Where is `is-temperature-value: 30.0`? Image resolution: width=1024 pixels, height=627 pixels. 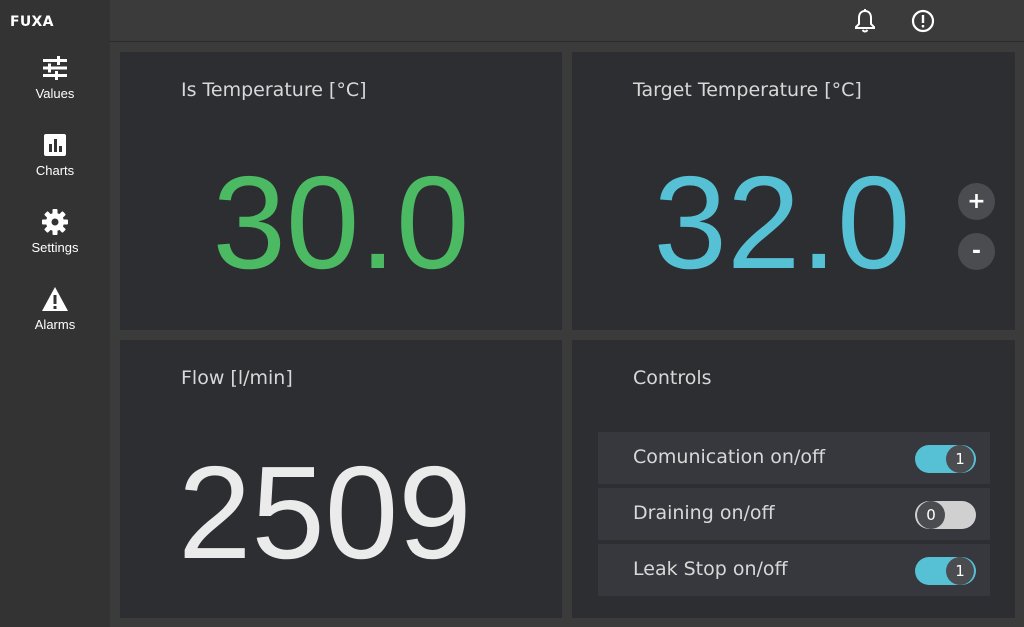 is-temperature-value: 30.0 is located at coordinates (341, 222).